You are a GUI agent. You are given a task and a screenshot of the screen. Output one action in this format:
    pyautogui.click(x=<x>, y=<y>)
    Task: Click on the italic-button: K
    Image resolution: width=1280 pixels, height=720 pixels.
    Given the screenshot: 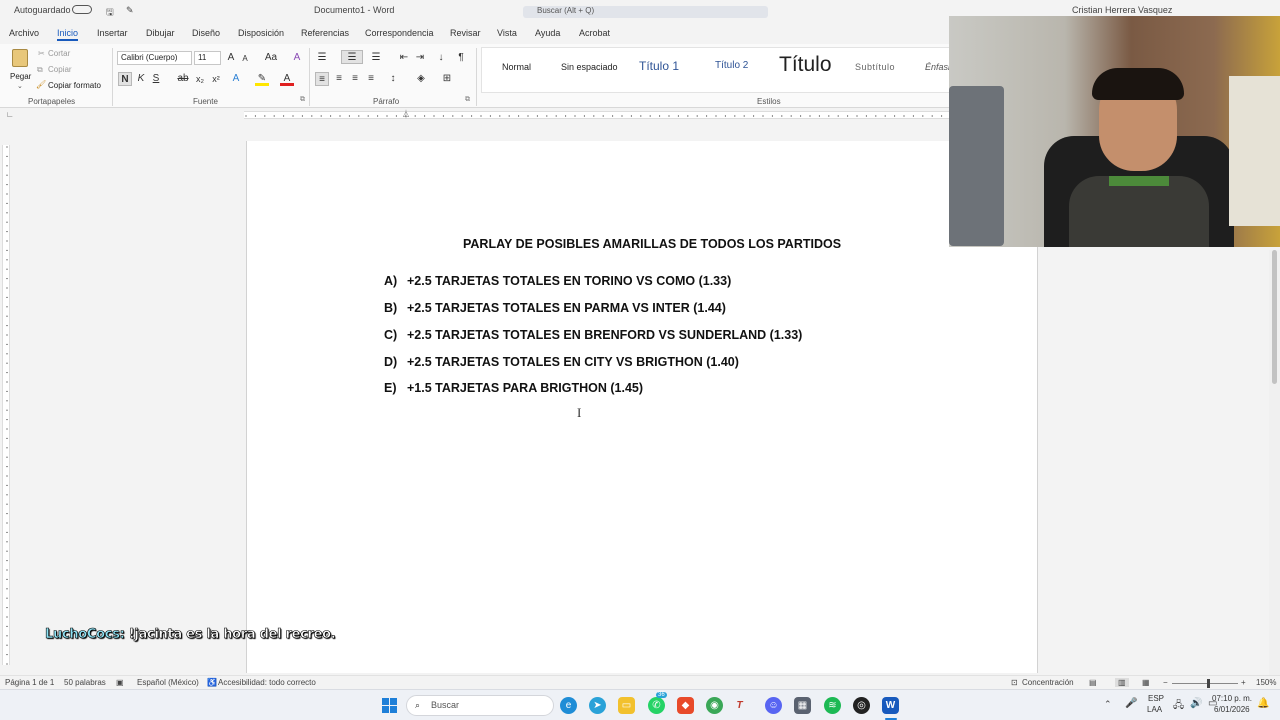 What is the action you would take?
    pyautogui.click(x=141, y=79)
    